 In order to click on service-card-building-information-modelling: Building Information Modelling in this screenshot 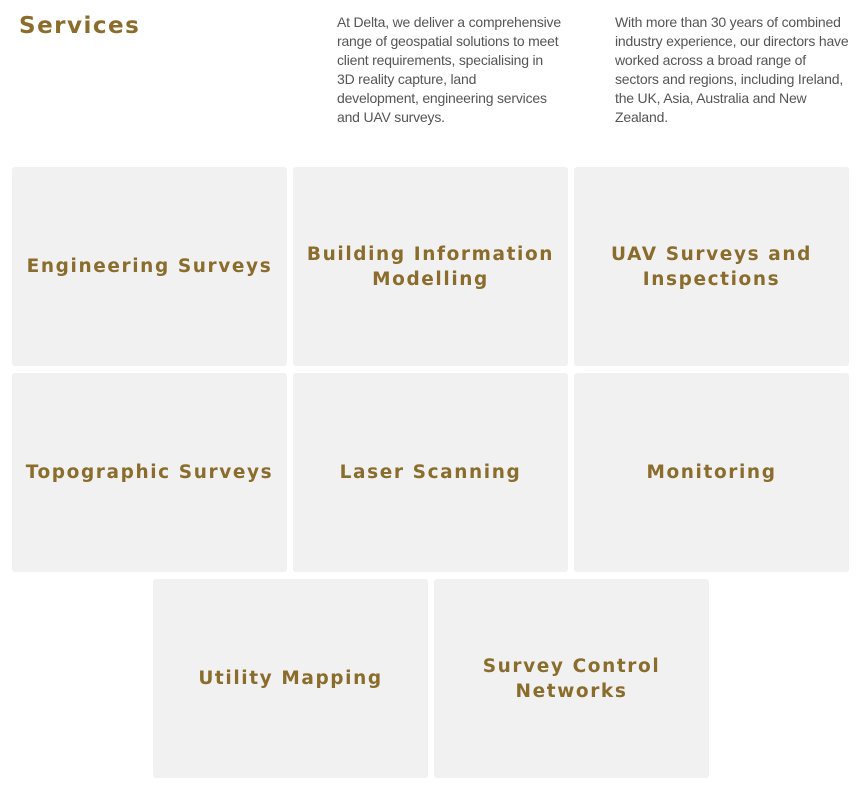, I will do `click(430, 266)`.